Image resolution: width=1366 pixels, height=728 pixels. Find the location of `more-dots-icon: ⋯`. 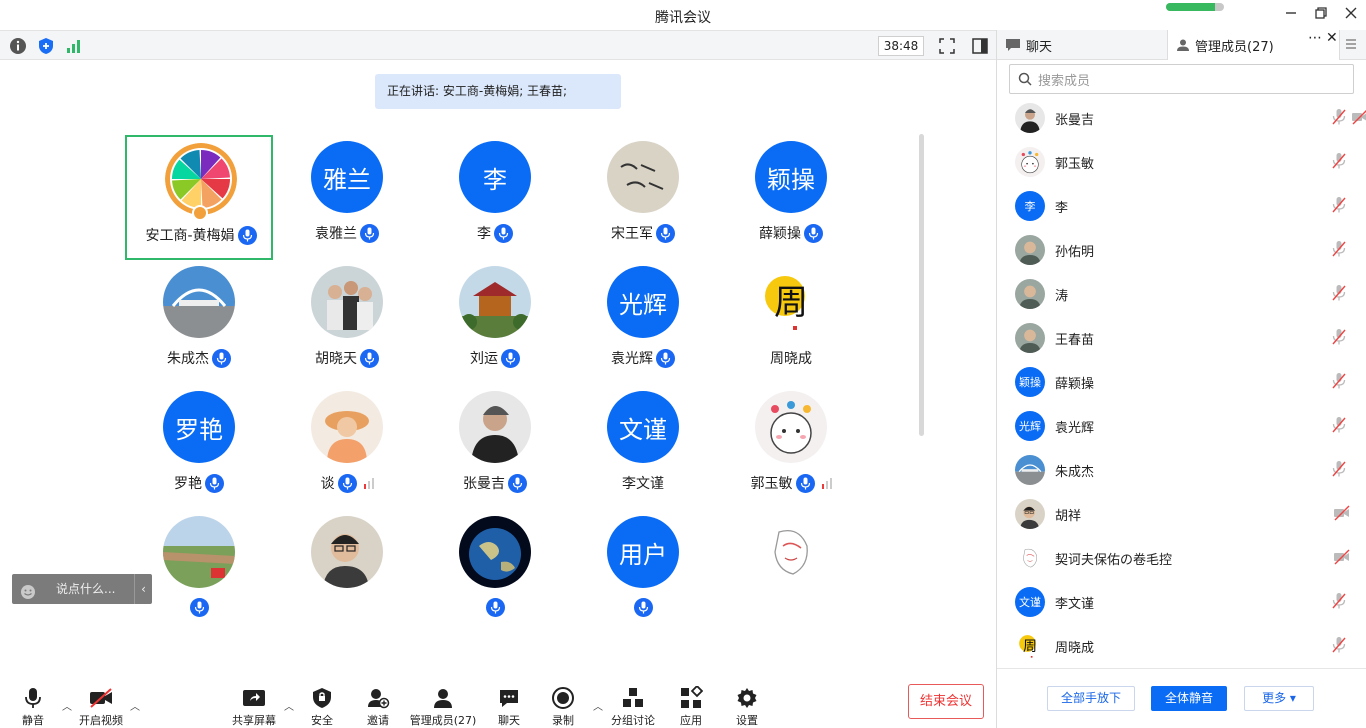

more-dots-icon: ⋯ is located at coordinates (1315, 38).